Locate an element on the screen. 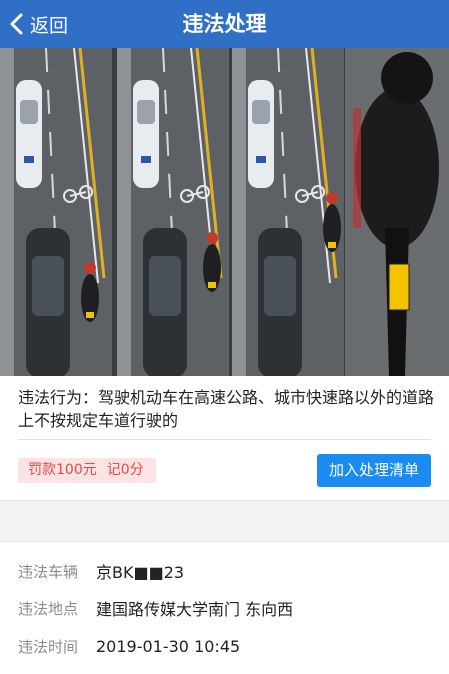 Image resolution: width=449 pixels, height=674 pixels. violation-description: 违法行为：驾驶机动车在高速公路、城市快速路以外的道路上不按规定车道行驶的 is located at coordinates (226, 409).